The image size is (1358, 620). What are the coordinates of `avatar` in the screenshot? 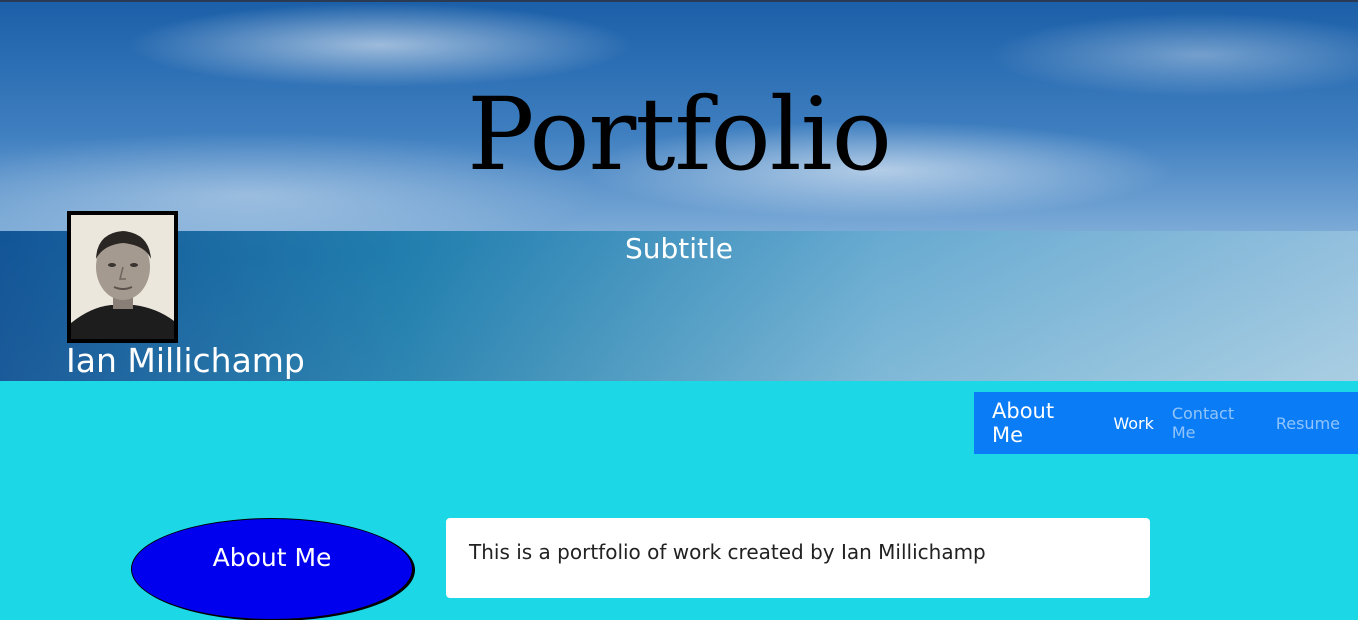 It's located at (122, 277).